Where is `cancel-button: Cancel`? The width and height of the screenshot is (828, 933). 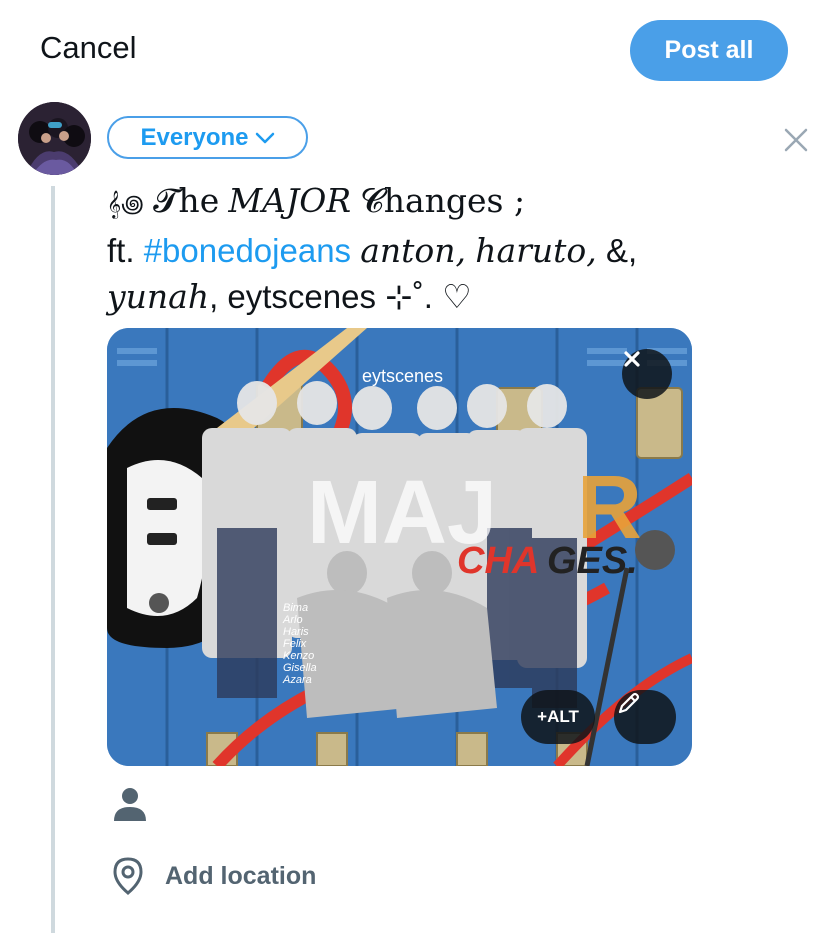
cancel-button: Cancel is located at coordinates (88, 48).